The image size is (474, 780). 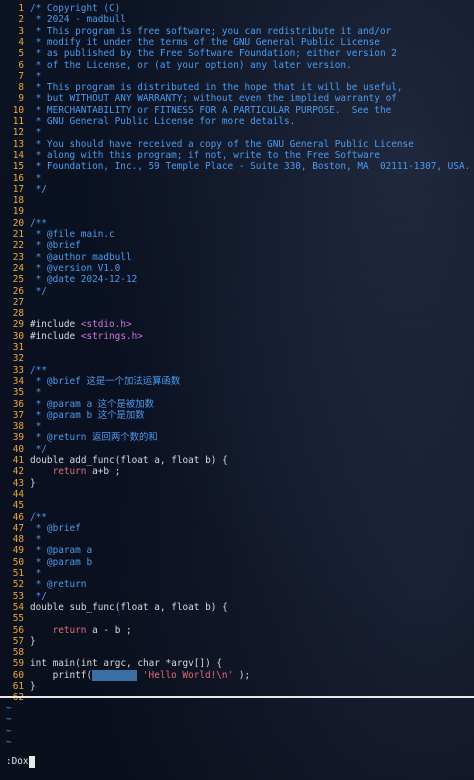 What do you see at coordinates (237, 517) in the screenshot?
I see `code-line: 46 /**` at bounding box center [237, 517].